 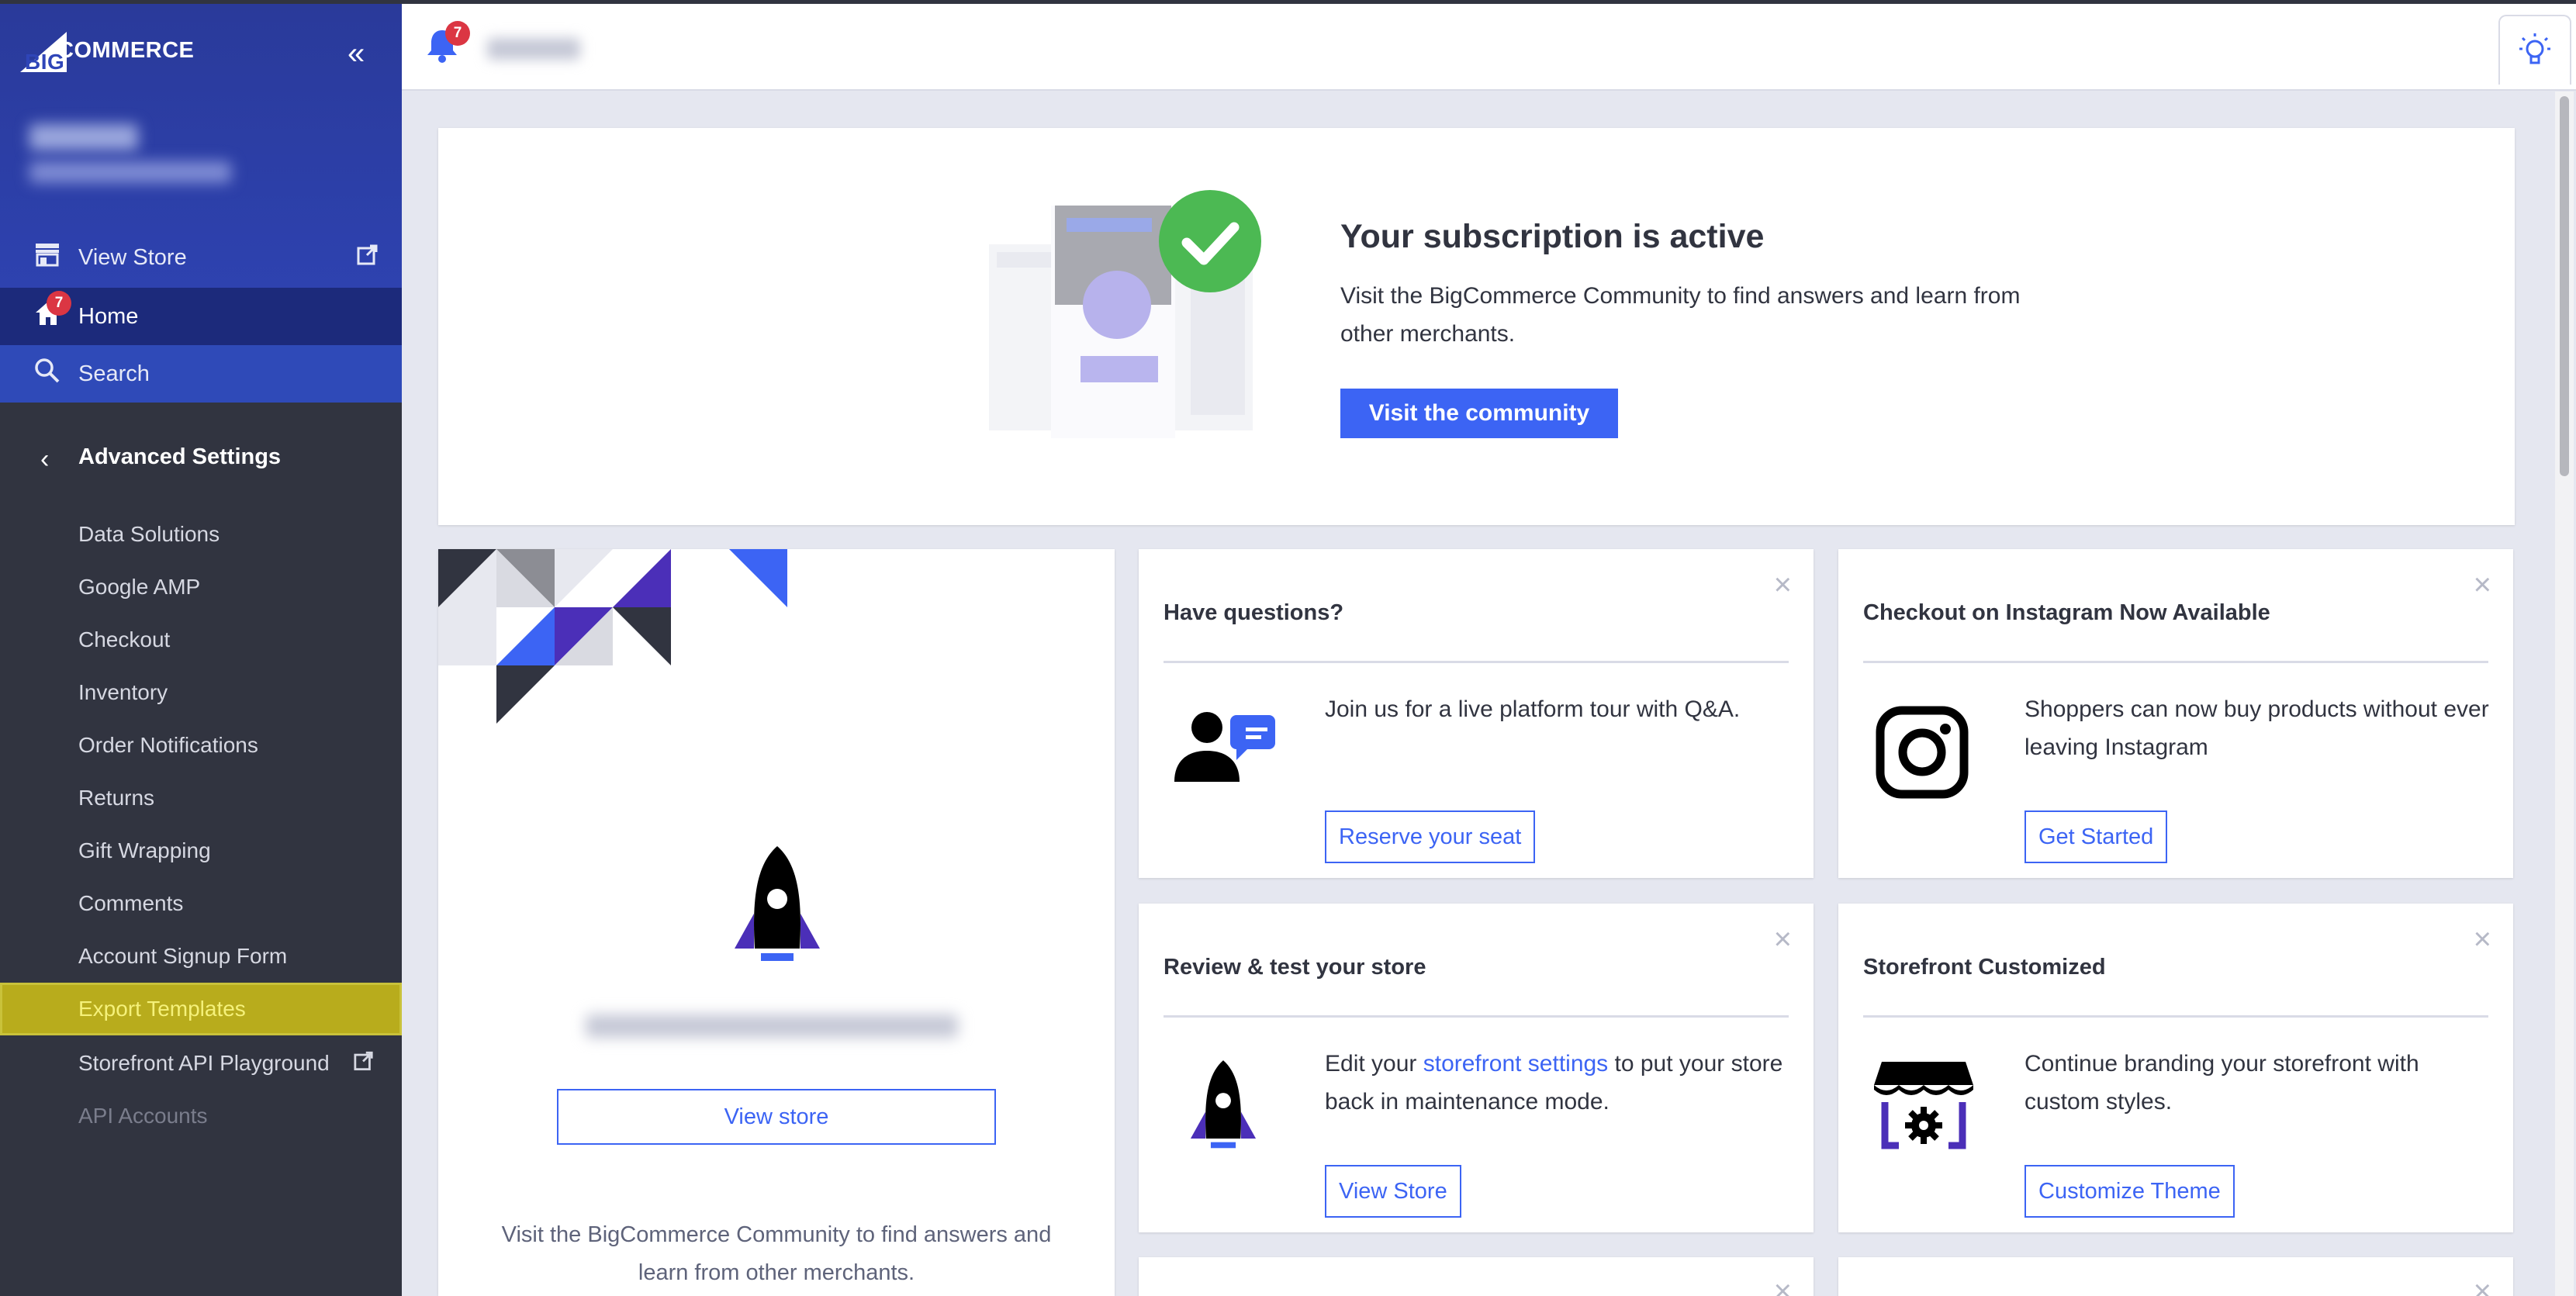 I want to click on open-for-business-text-redacted, so click(x=772, y=1026).